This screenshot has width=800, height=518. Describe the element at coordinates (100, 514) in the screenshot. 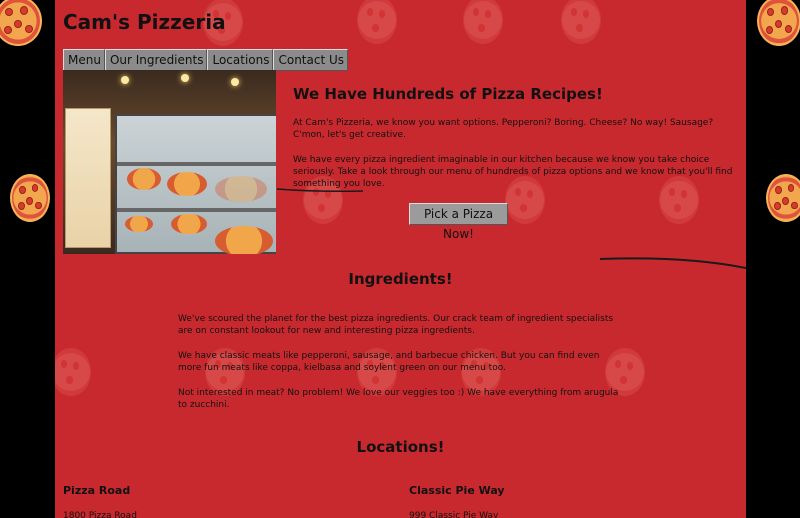

I see `location-address: 1800 Pizza Road` at that location.